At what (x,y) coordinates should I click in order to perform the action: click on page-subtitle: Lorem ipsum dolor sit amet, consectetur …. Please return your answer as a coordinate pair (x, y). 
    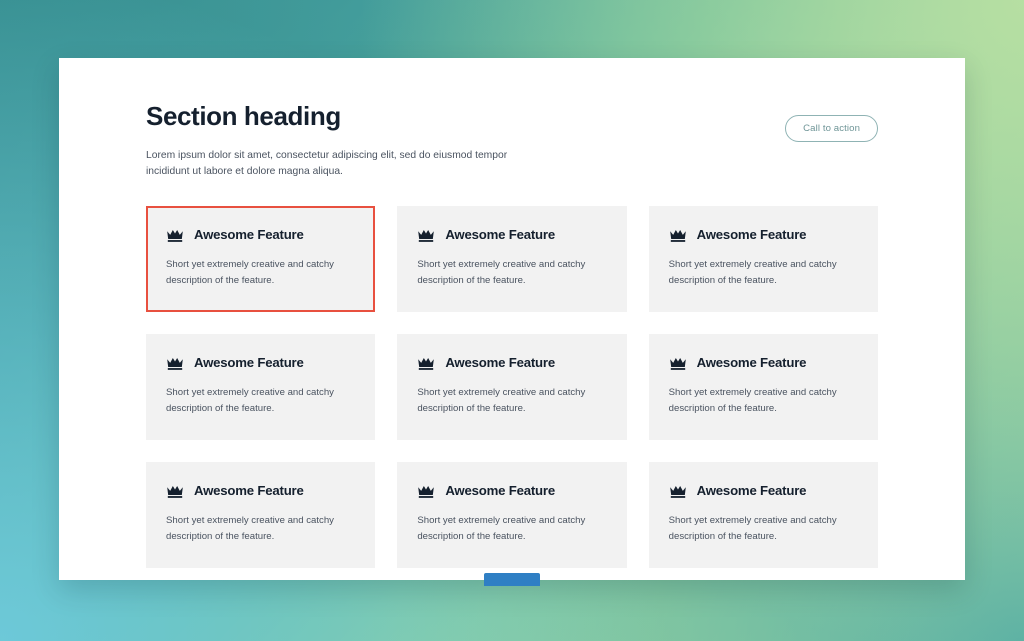
    Looking at the image, I should click on (327, 163).